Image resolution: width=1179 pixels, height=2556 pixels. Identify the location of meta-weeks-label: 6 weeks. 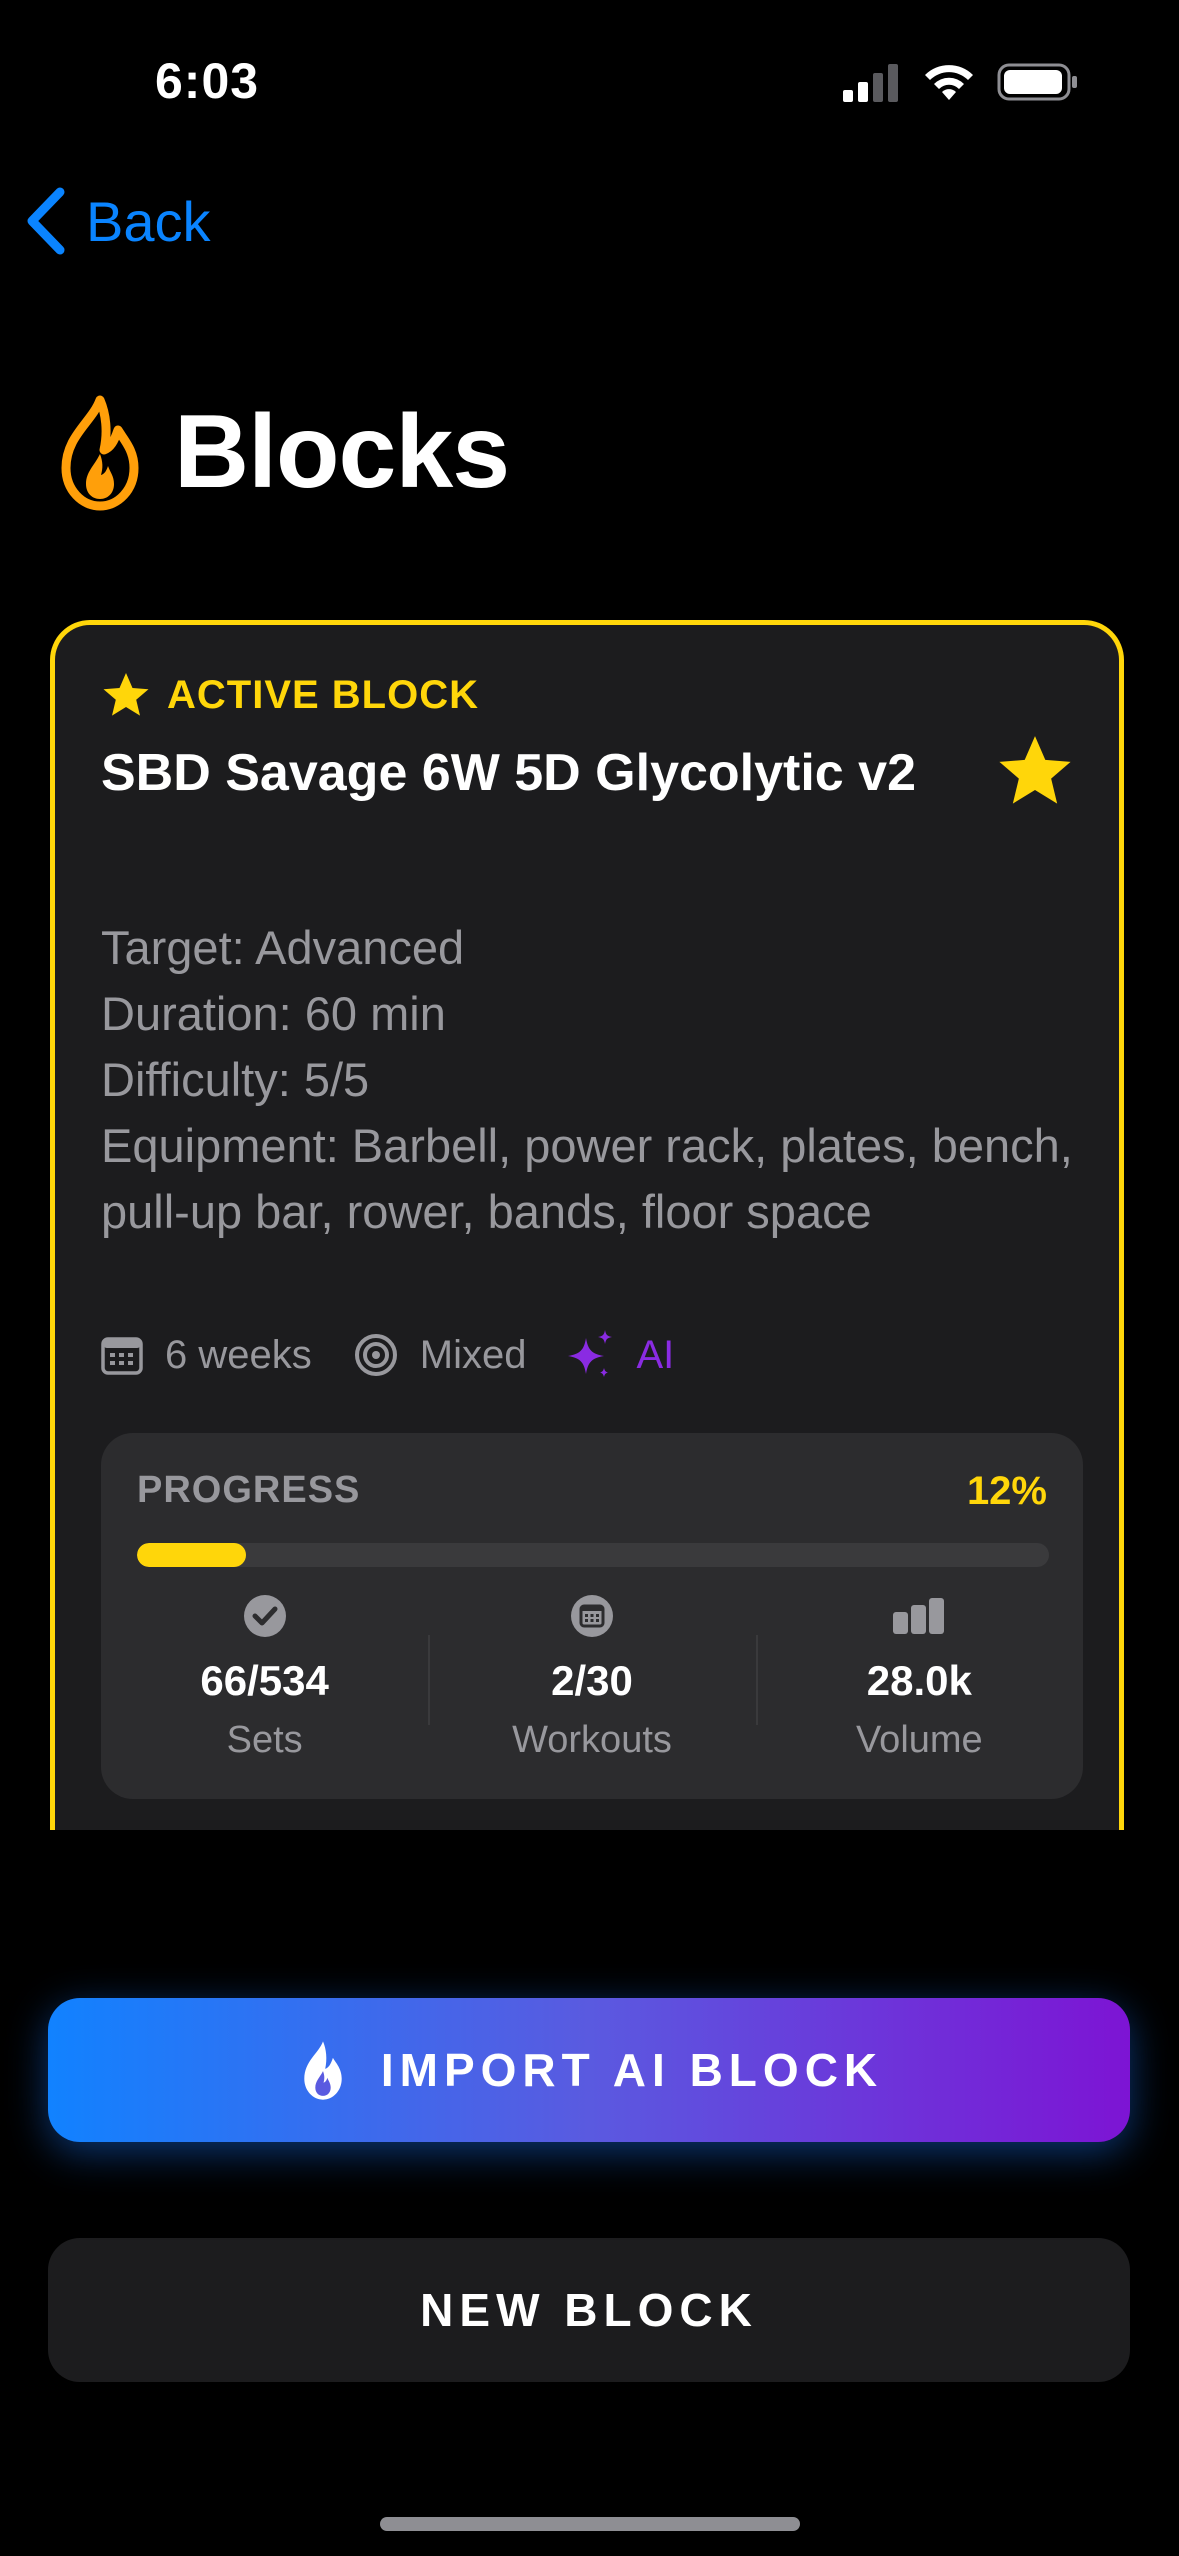
(238, 1354).